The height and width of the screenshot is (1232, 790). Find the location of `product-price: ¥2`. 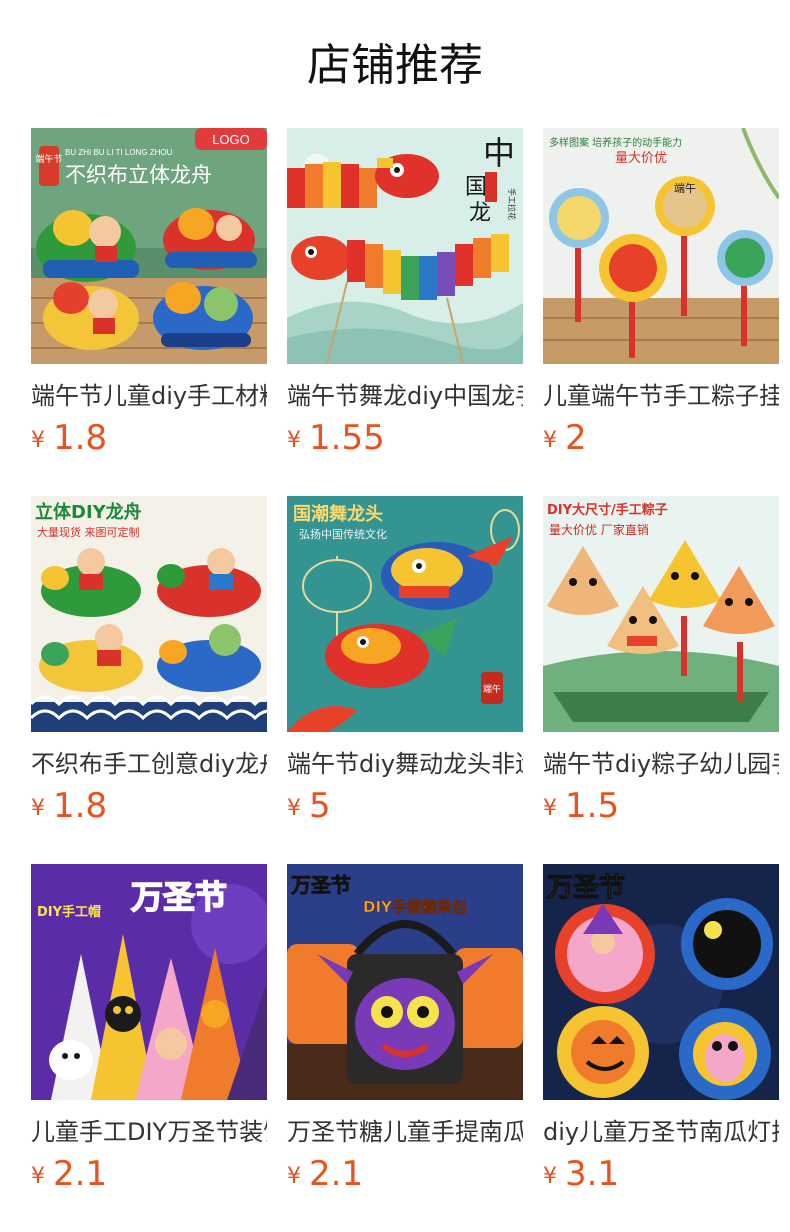

product-price: ¥2 is located at coordinates (565, 438).